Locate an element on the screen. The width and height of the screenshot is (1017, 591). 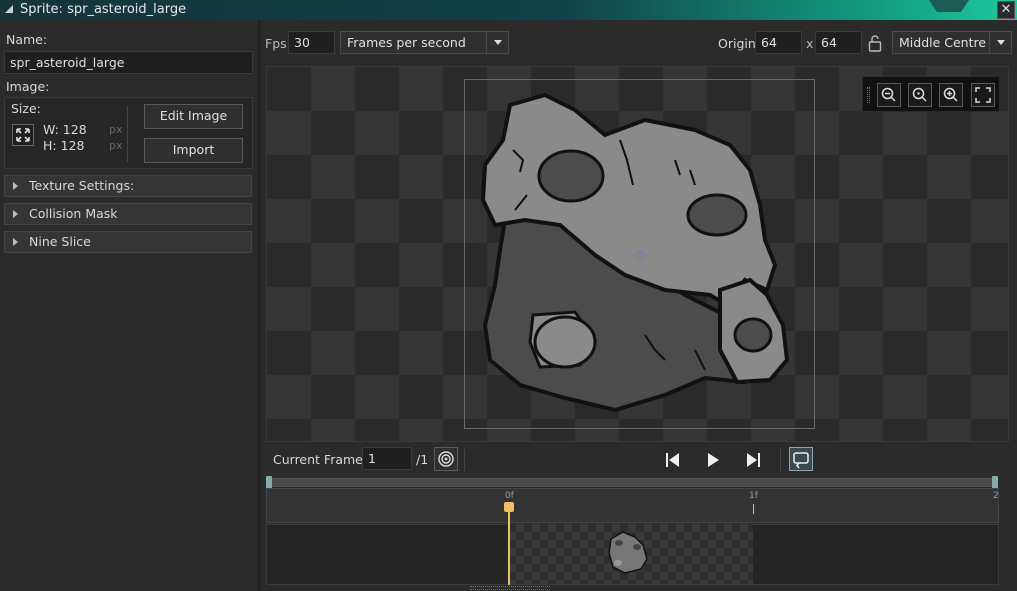
unlock-icon is located at coordinates (875, 44).